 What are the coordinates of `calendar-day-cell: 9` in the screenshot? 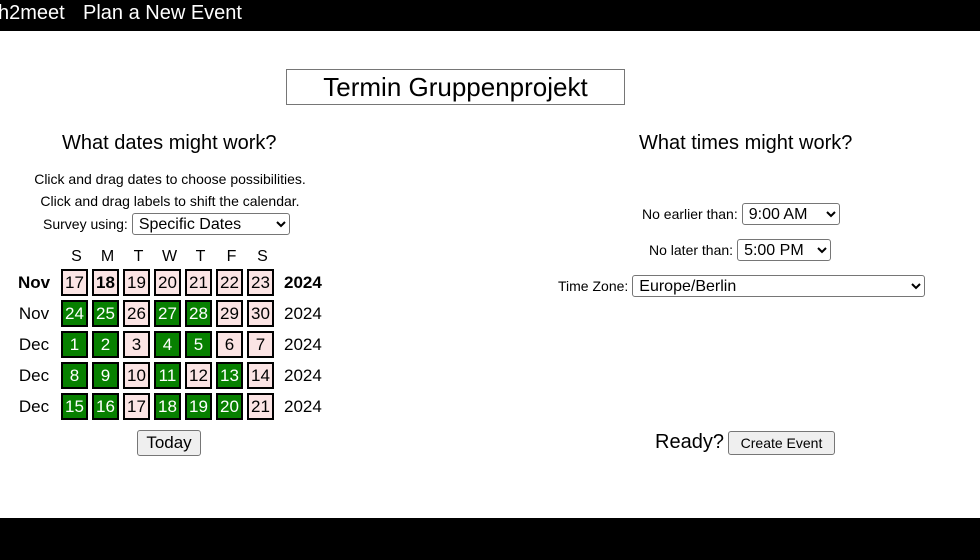 It's located at (105, 375).